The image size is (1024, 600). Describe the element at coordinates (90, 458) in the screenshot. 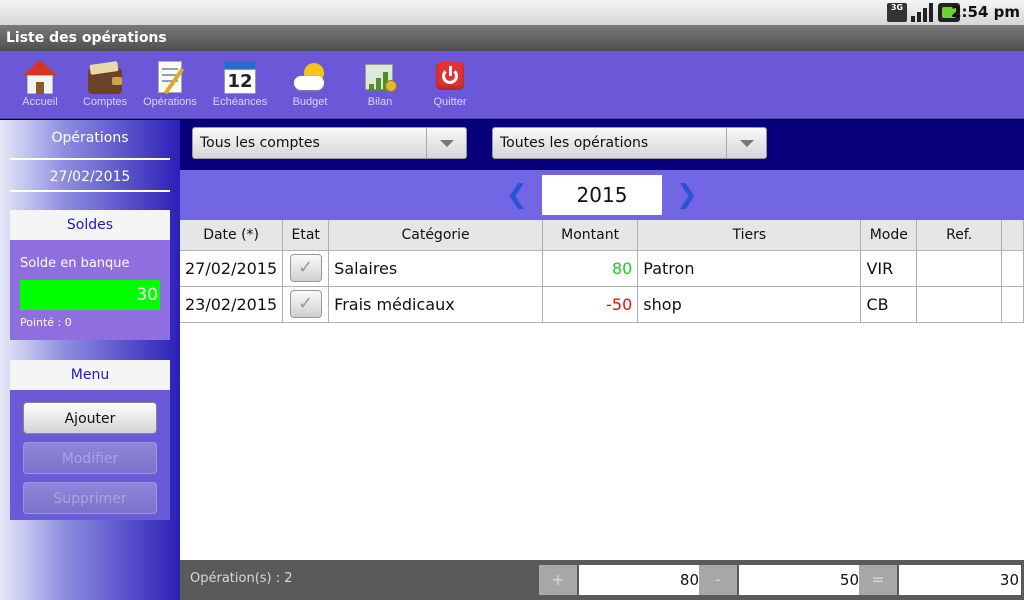

I see `edit-button: Modifier` at that location.